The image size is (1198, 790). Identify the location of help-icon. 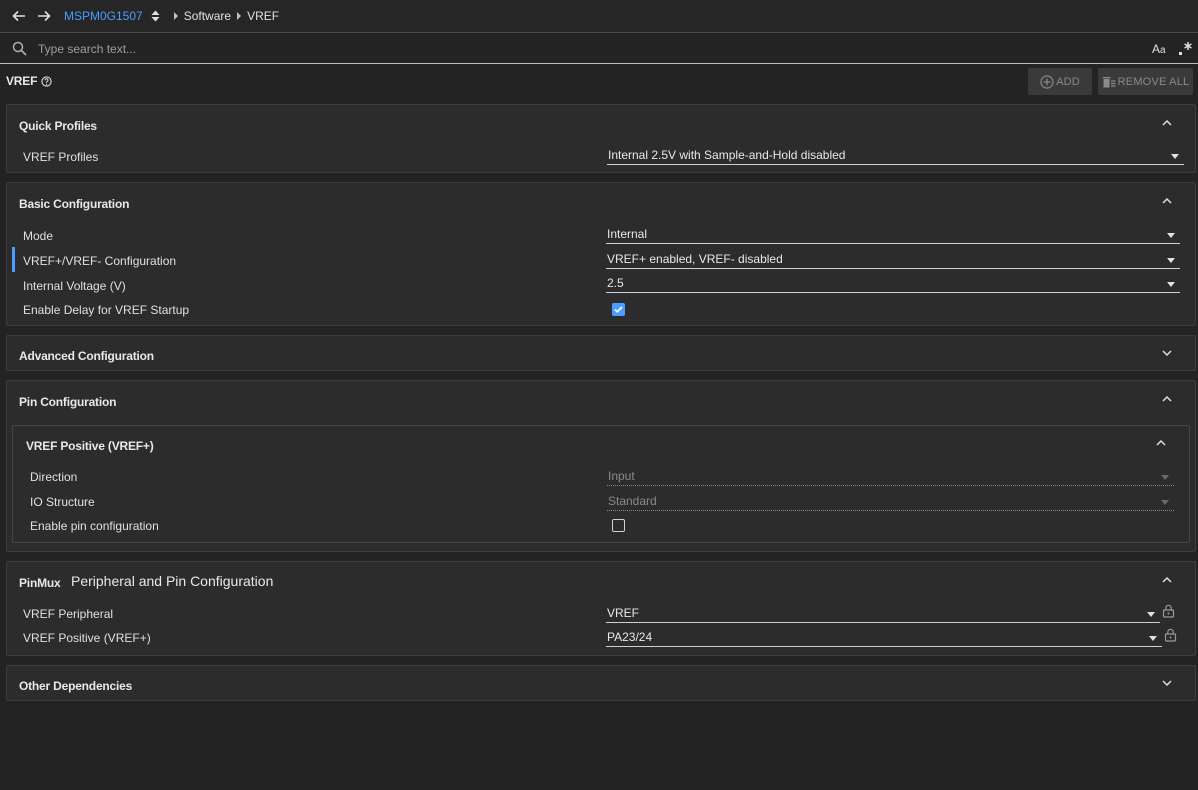
(46, 81).